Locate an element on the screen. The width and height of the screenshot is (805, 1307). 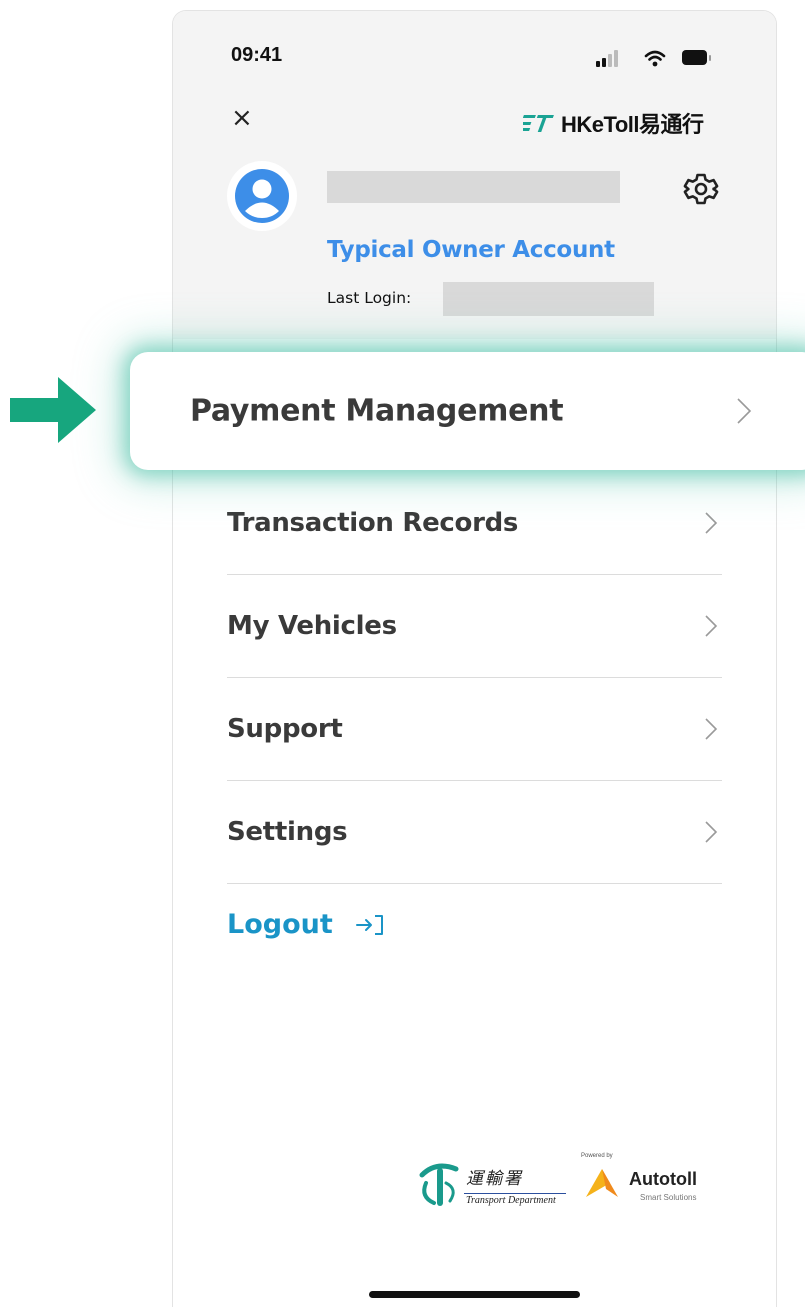
autotoll-name: Autotoll is located at coordinates (663, 1179).